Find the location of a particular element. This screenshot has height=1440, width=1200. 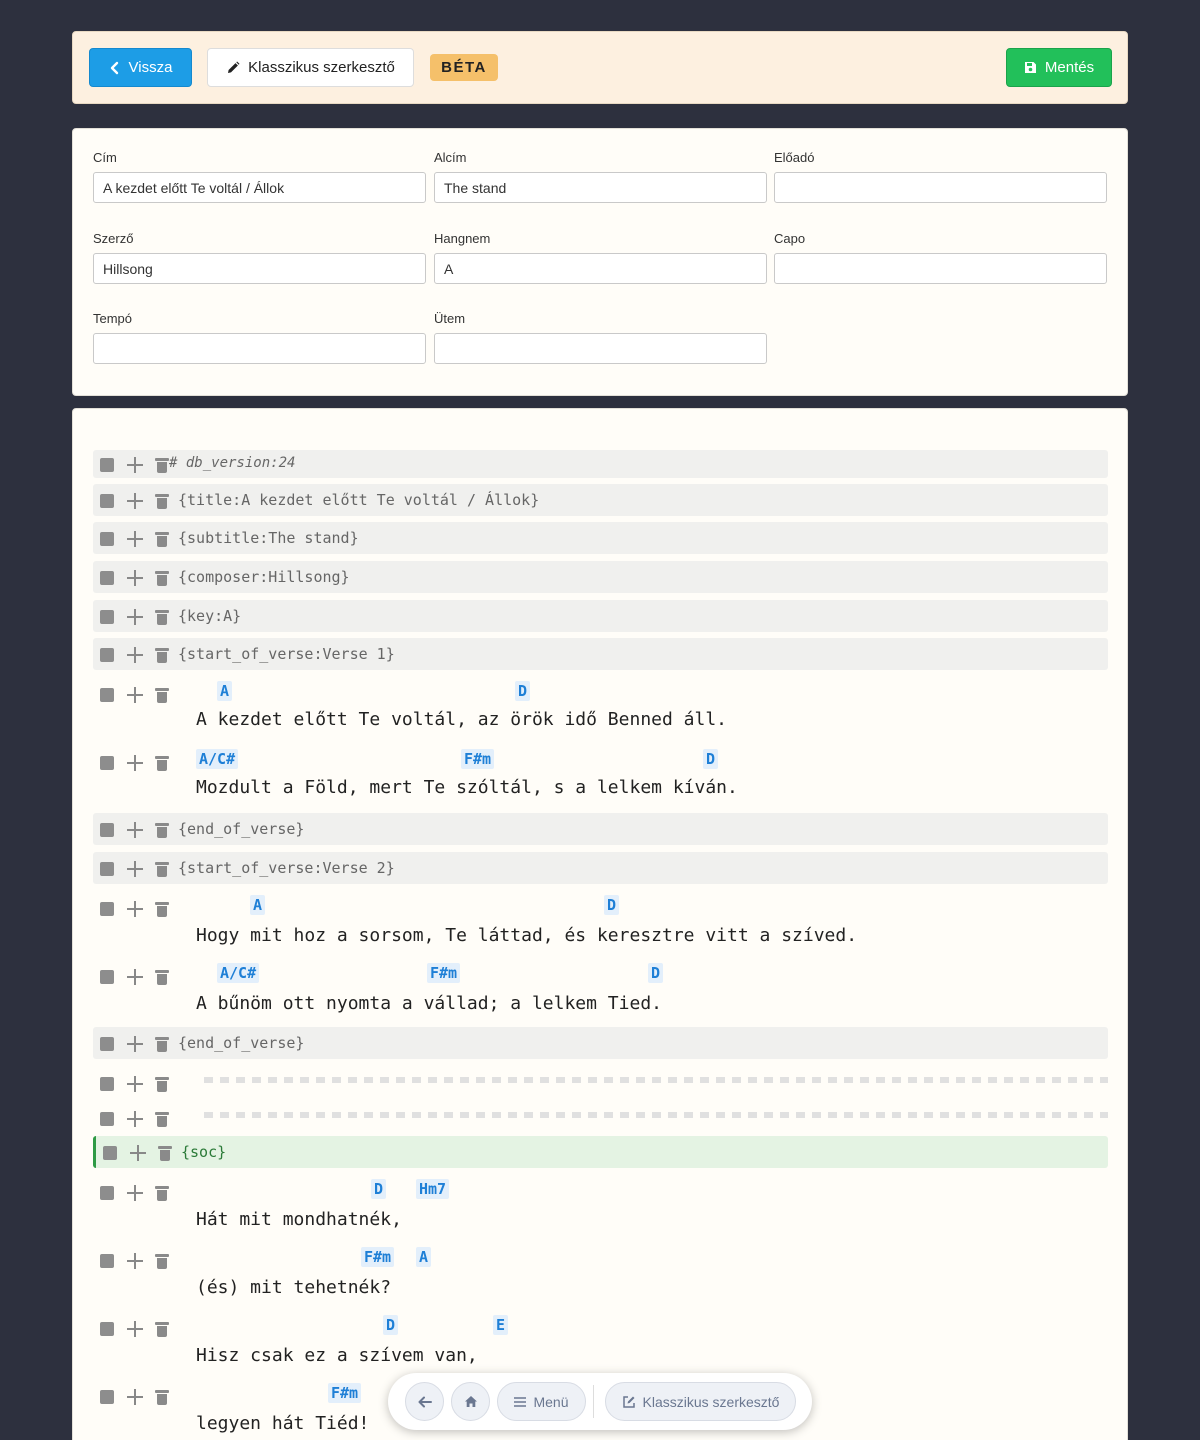

lyric-line: D Hm7 Hát mit mondhatnék, is located at coordinates (600, 1207).